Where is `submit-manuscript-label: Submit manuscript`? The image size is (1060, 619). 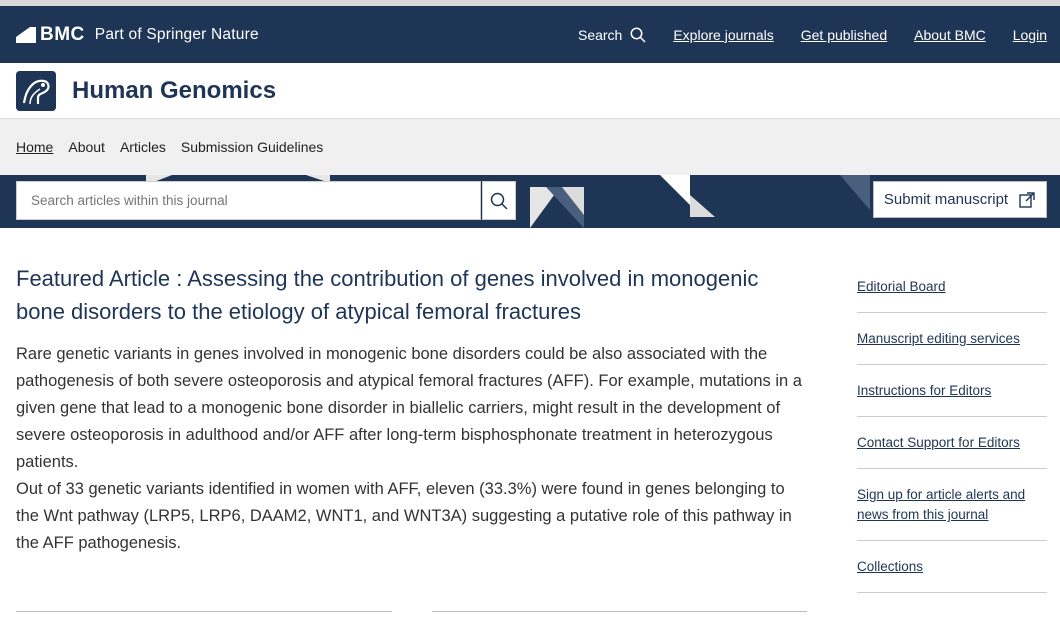 submit-manuscript-label: Submit manuscript is located at coordinates (946, 199).